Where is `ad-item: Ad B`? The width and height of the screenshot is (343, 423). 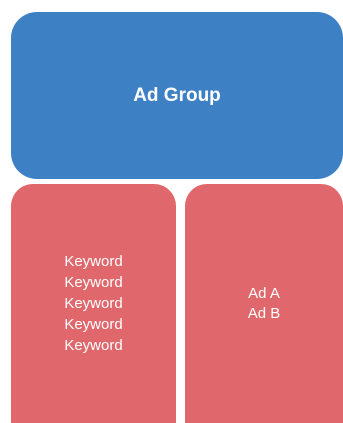
ad-item: Ad B is located at coordinates (264, 313).